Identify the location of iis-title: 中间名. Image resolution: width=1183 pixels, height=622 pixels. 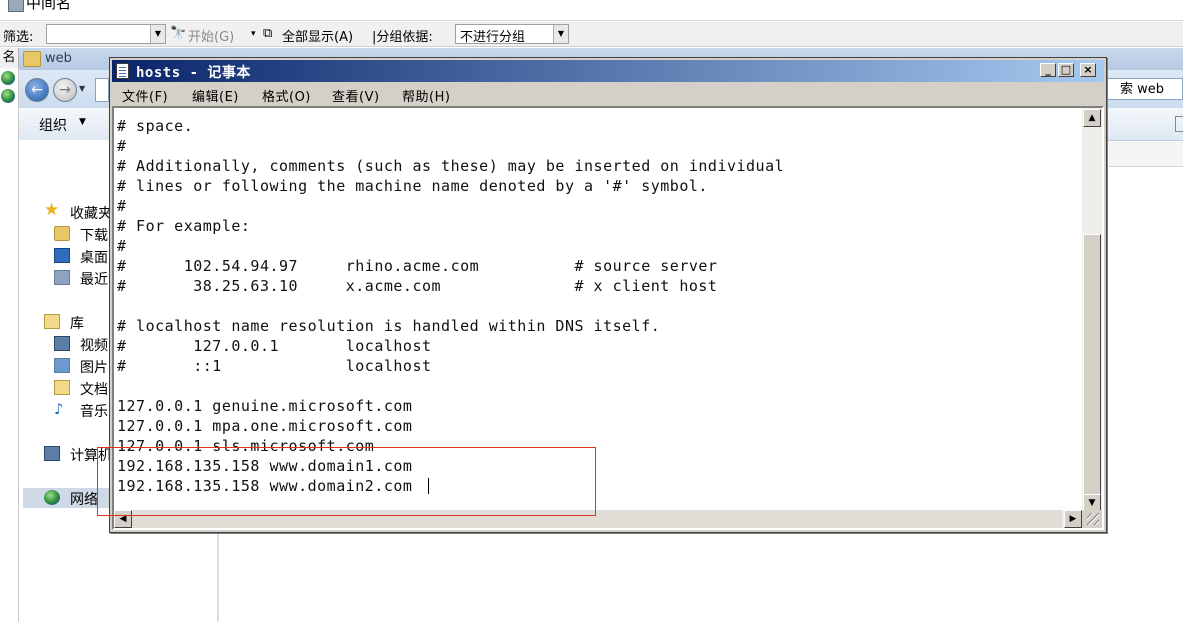
(49, 6).